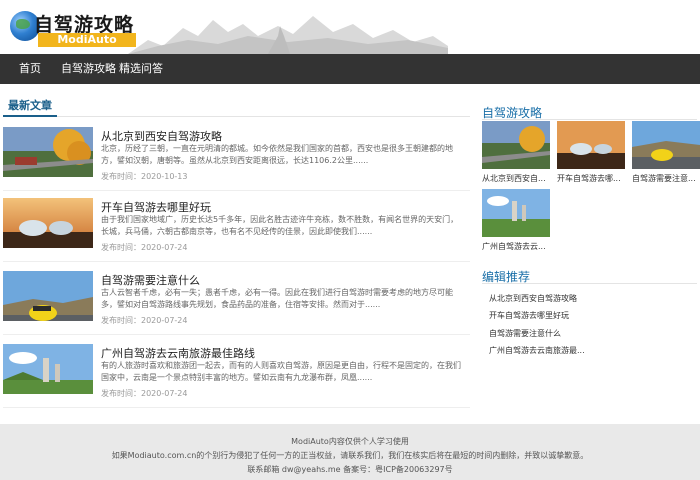  I want to click on recommend-link: 自驾游需要注意什么, so click(525, 333).